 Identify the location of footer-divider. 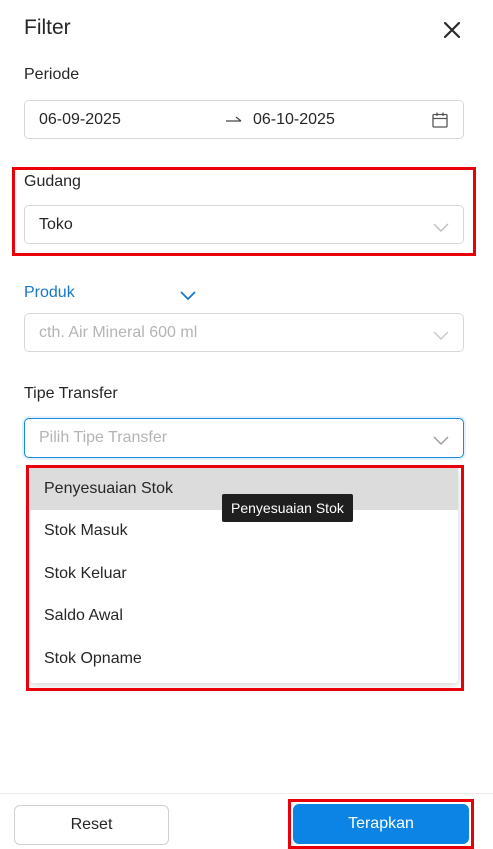
(246, 793).